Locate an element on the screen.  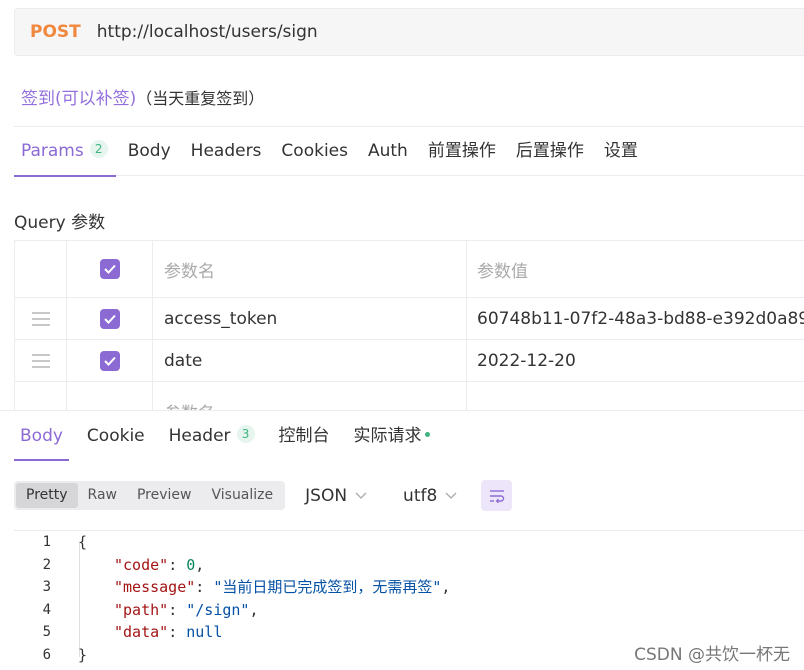
line-number: 6 is located at coordinates (46, 654).